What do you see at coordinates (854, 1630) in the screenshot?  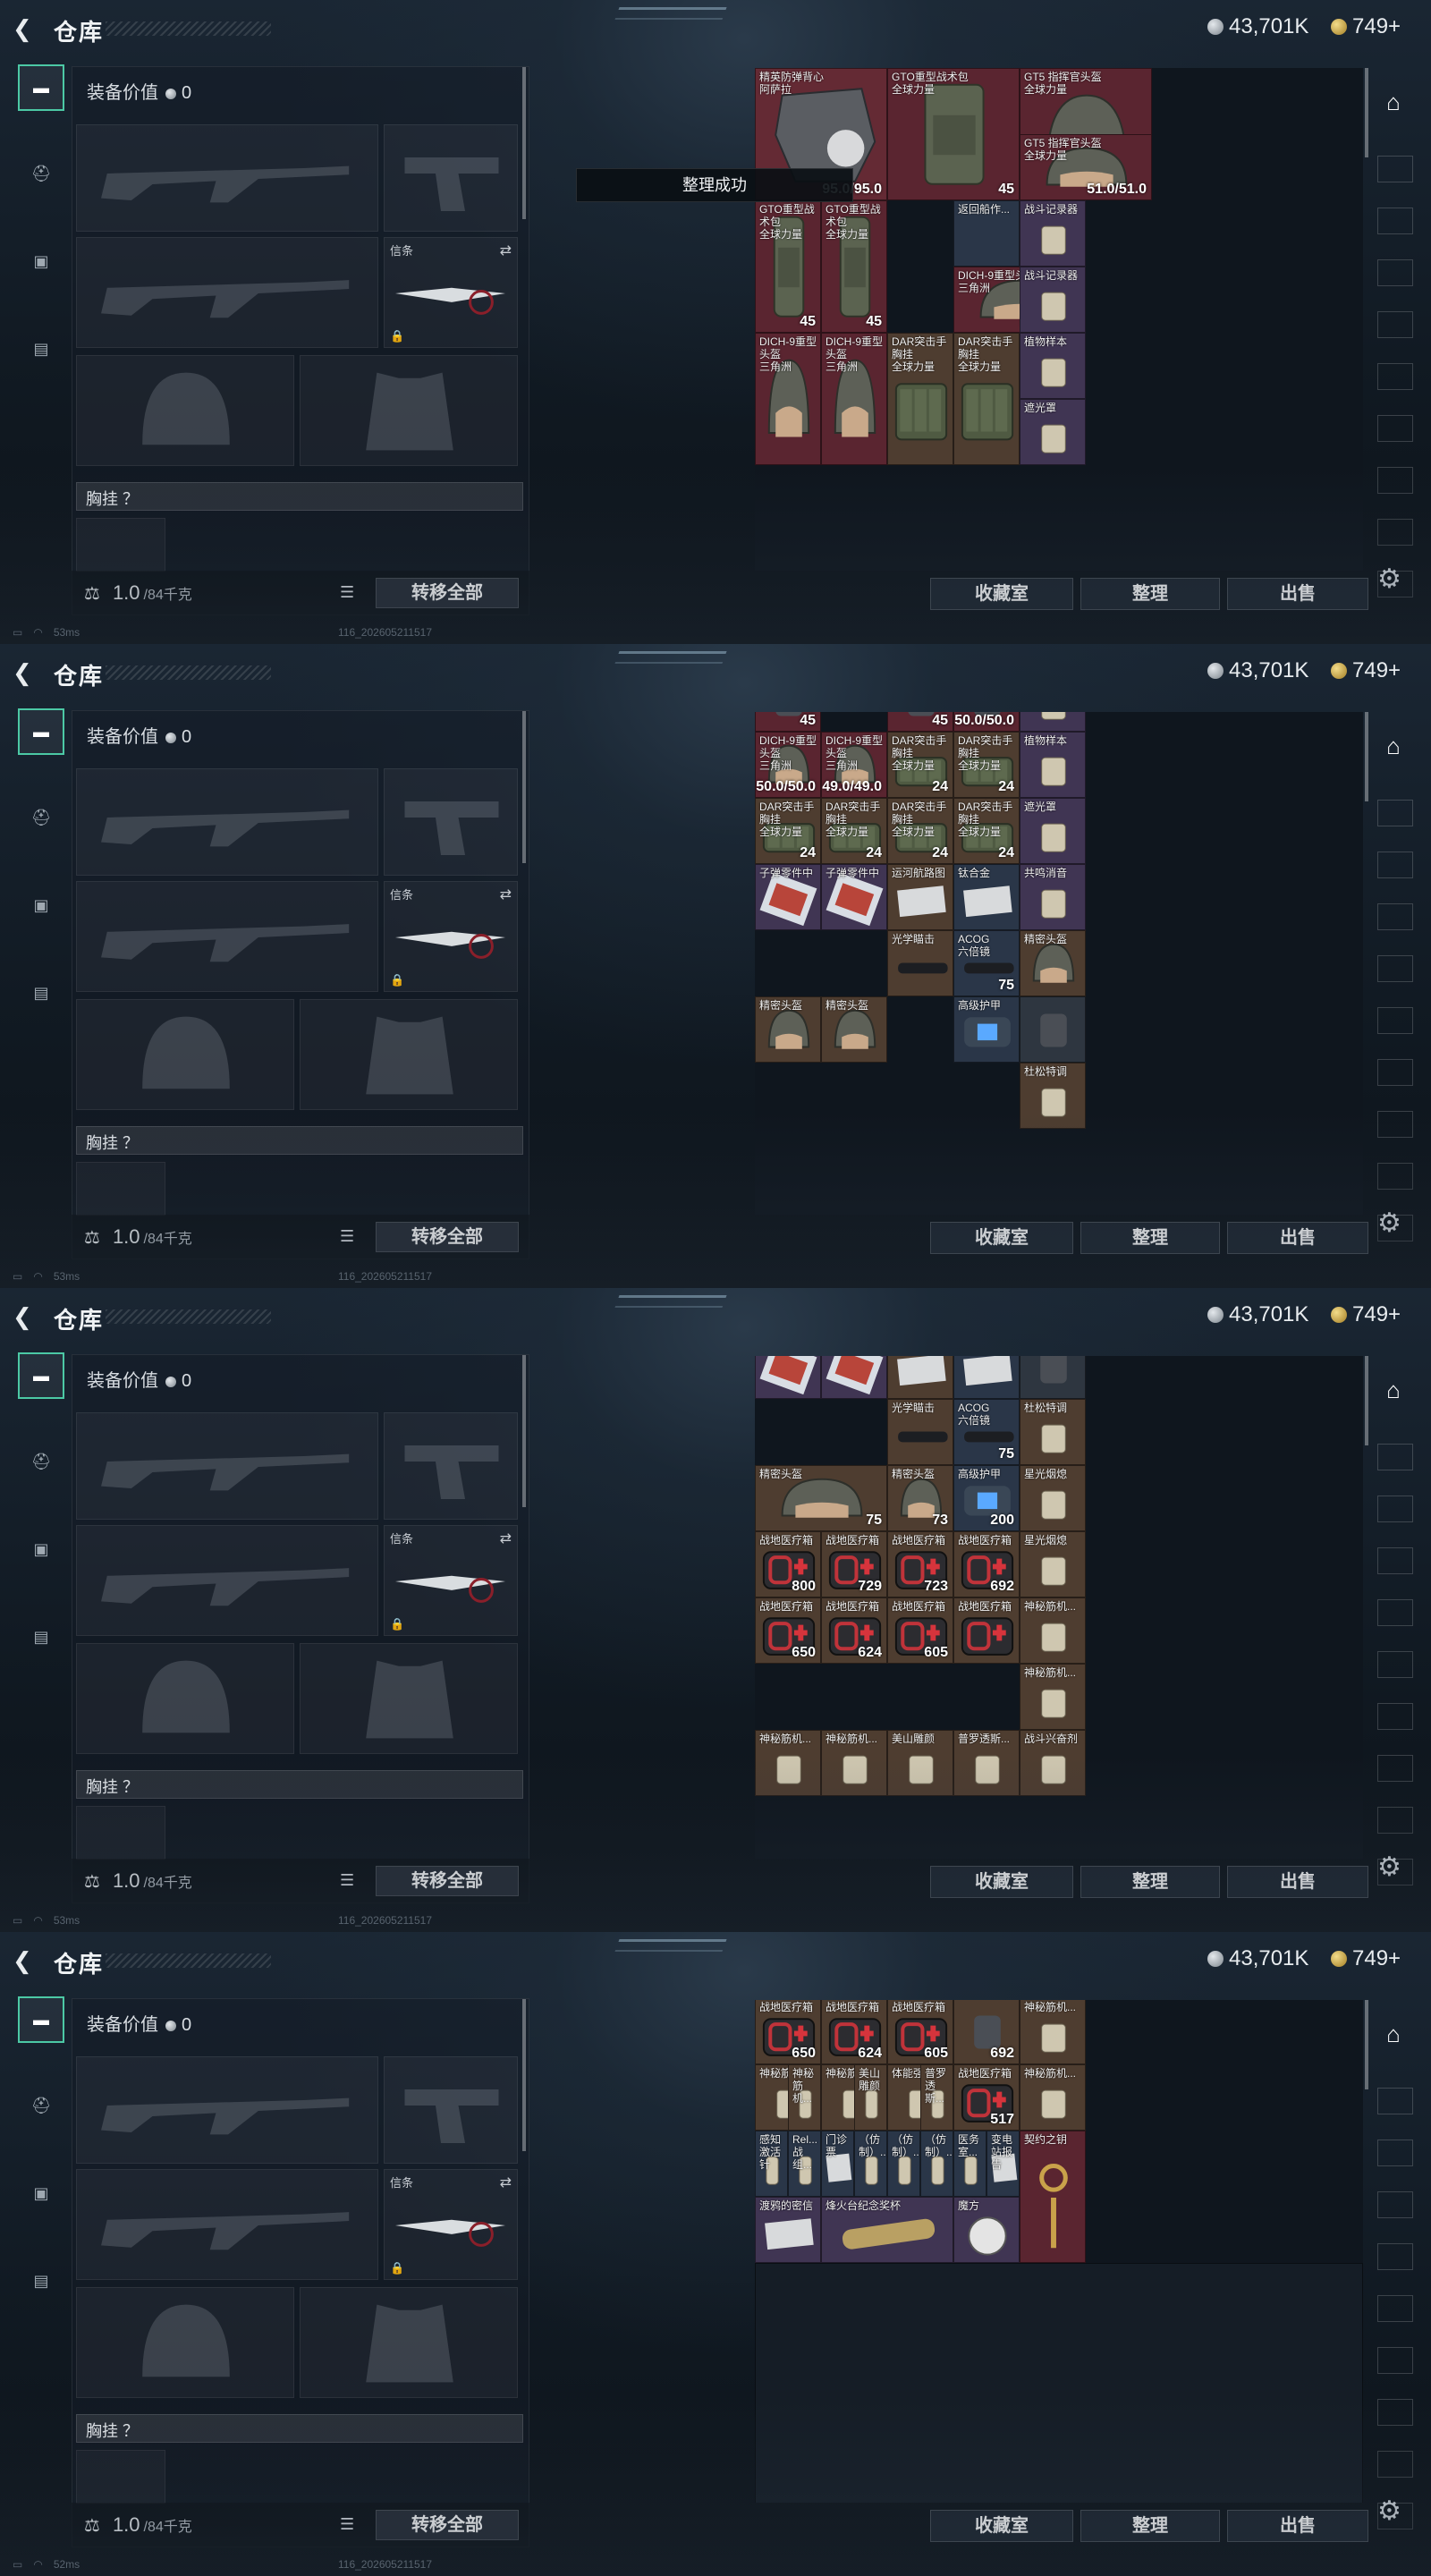 I see `stash-item: 战地医疗箱 624` at bounding box center [854, 1630].